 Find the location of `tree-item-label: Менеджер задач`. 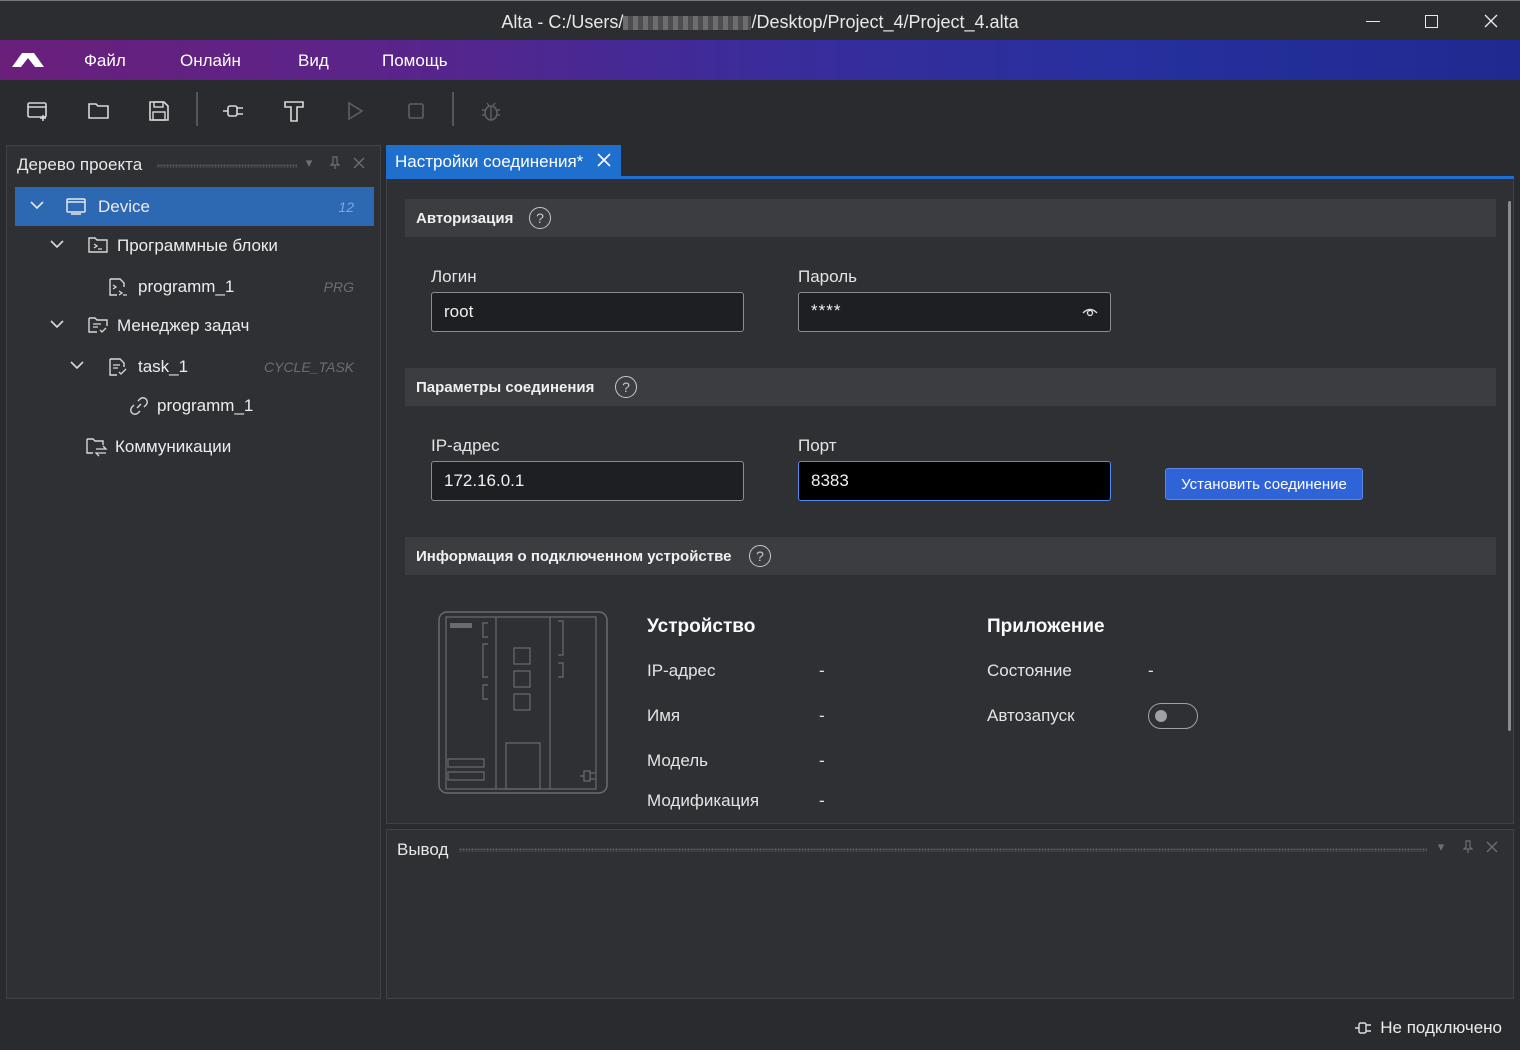

tree-item-label: Менеджер задач is located at coordinates (183, 325).